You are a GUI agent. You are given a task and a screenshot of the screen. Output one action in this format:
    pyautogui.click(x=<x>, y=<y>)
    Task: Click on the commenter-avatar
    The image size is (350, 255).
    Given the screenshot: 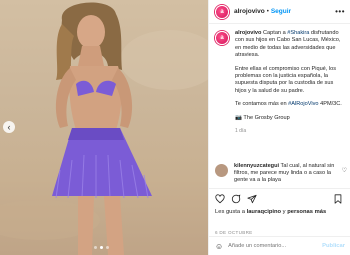 What is the action you would take?
    pyautogui.click(x=221, y=170)
    